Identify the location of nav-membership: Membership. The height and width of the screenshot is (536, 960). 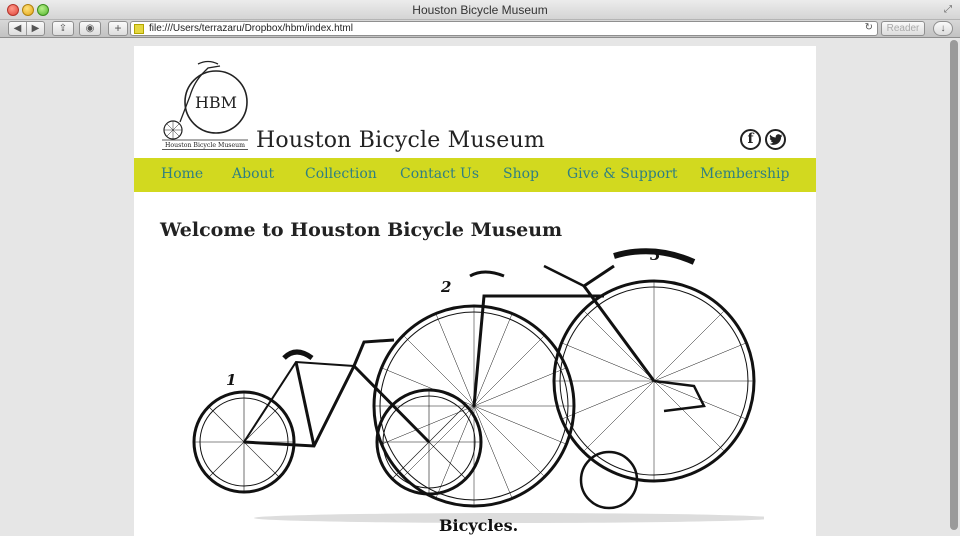
(744, 174).